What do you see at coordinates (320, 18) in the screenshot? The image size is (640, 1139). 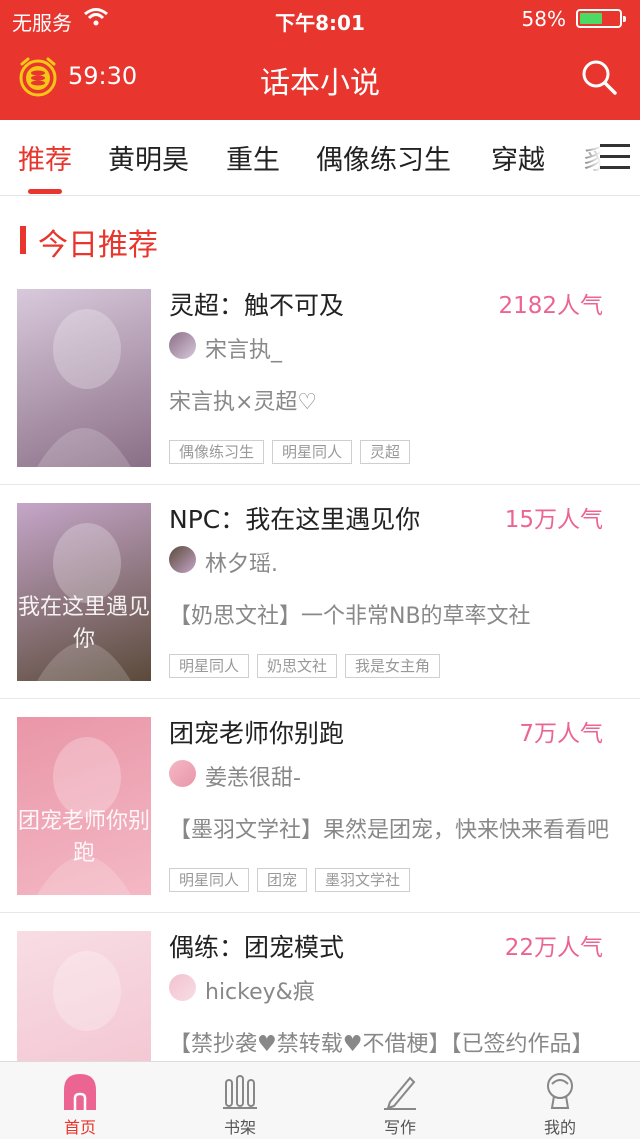 I see `status-bar: 无服务 下午8:01 58%` at bounding box center [320, 18].